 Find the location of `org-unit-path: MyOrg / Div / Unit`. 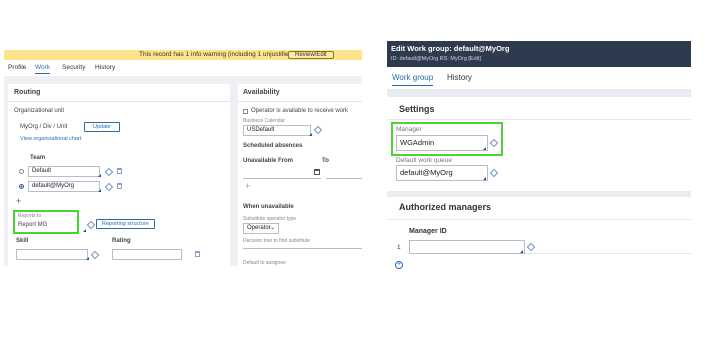

org-unit-path: MyOrg / Div / Unit is located at coordinates (44, 127).